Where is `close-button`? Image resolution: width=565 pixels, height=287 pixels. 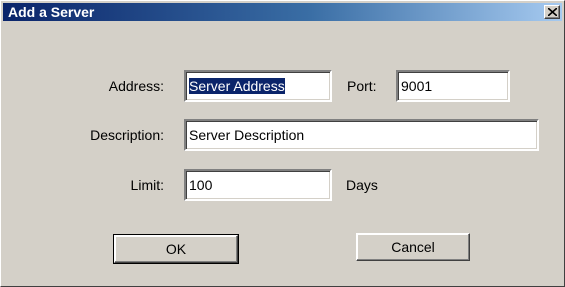
close-button is located at coordinates (552, 12).